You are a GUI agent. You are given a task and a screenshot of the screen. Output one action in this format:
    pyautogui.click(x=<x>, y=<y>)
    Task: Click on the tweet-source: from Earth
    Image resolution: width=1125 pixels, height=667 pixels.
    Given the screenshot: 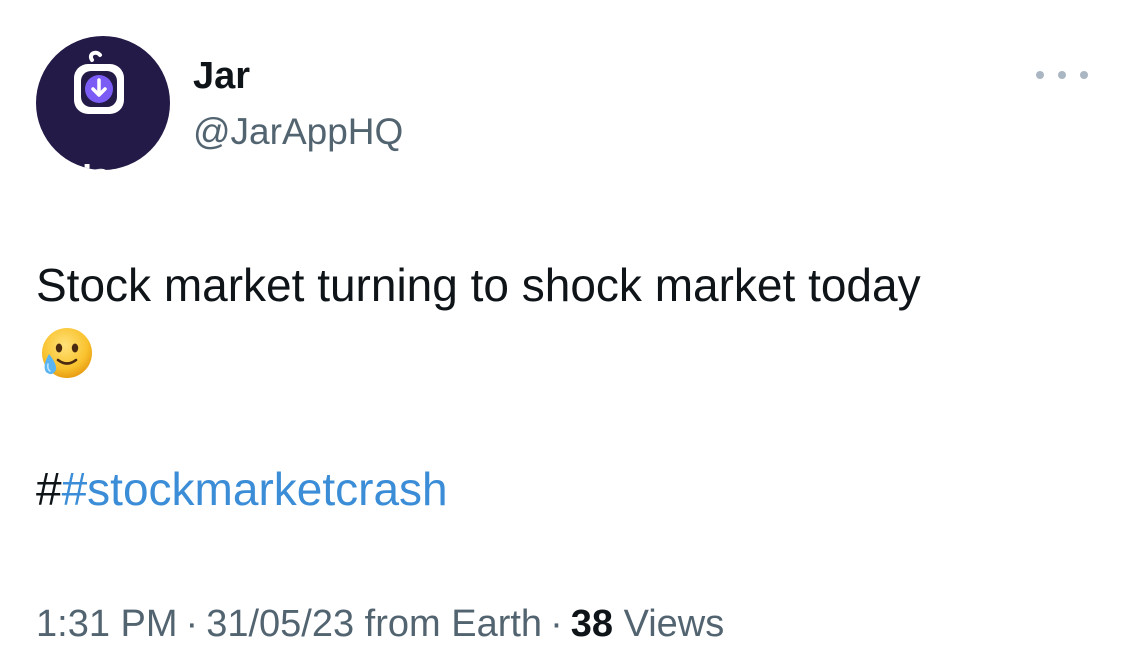 What is the action you would take?
    pyautogui.click(x=453, y=624)
    